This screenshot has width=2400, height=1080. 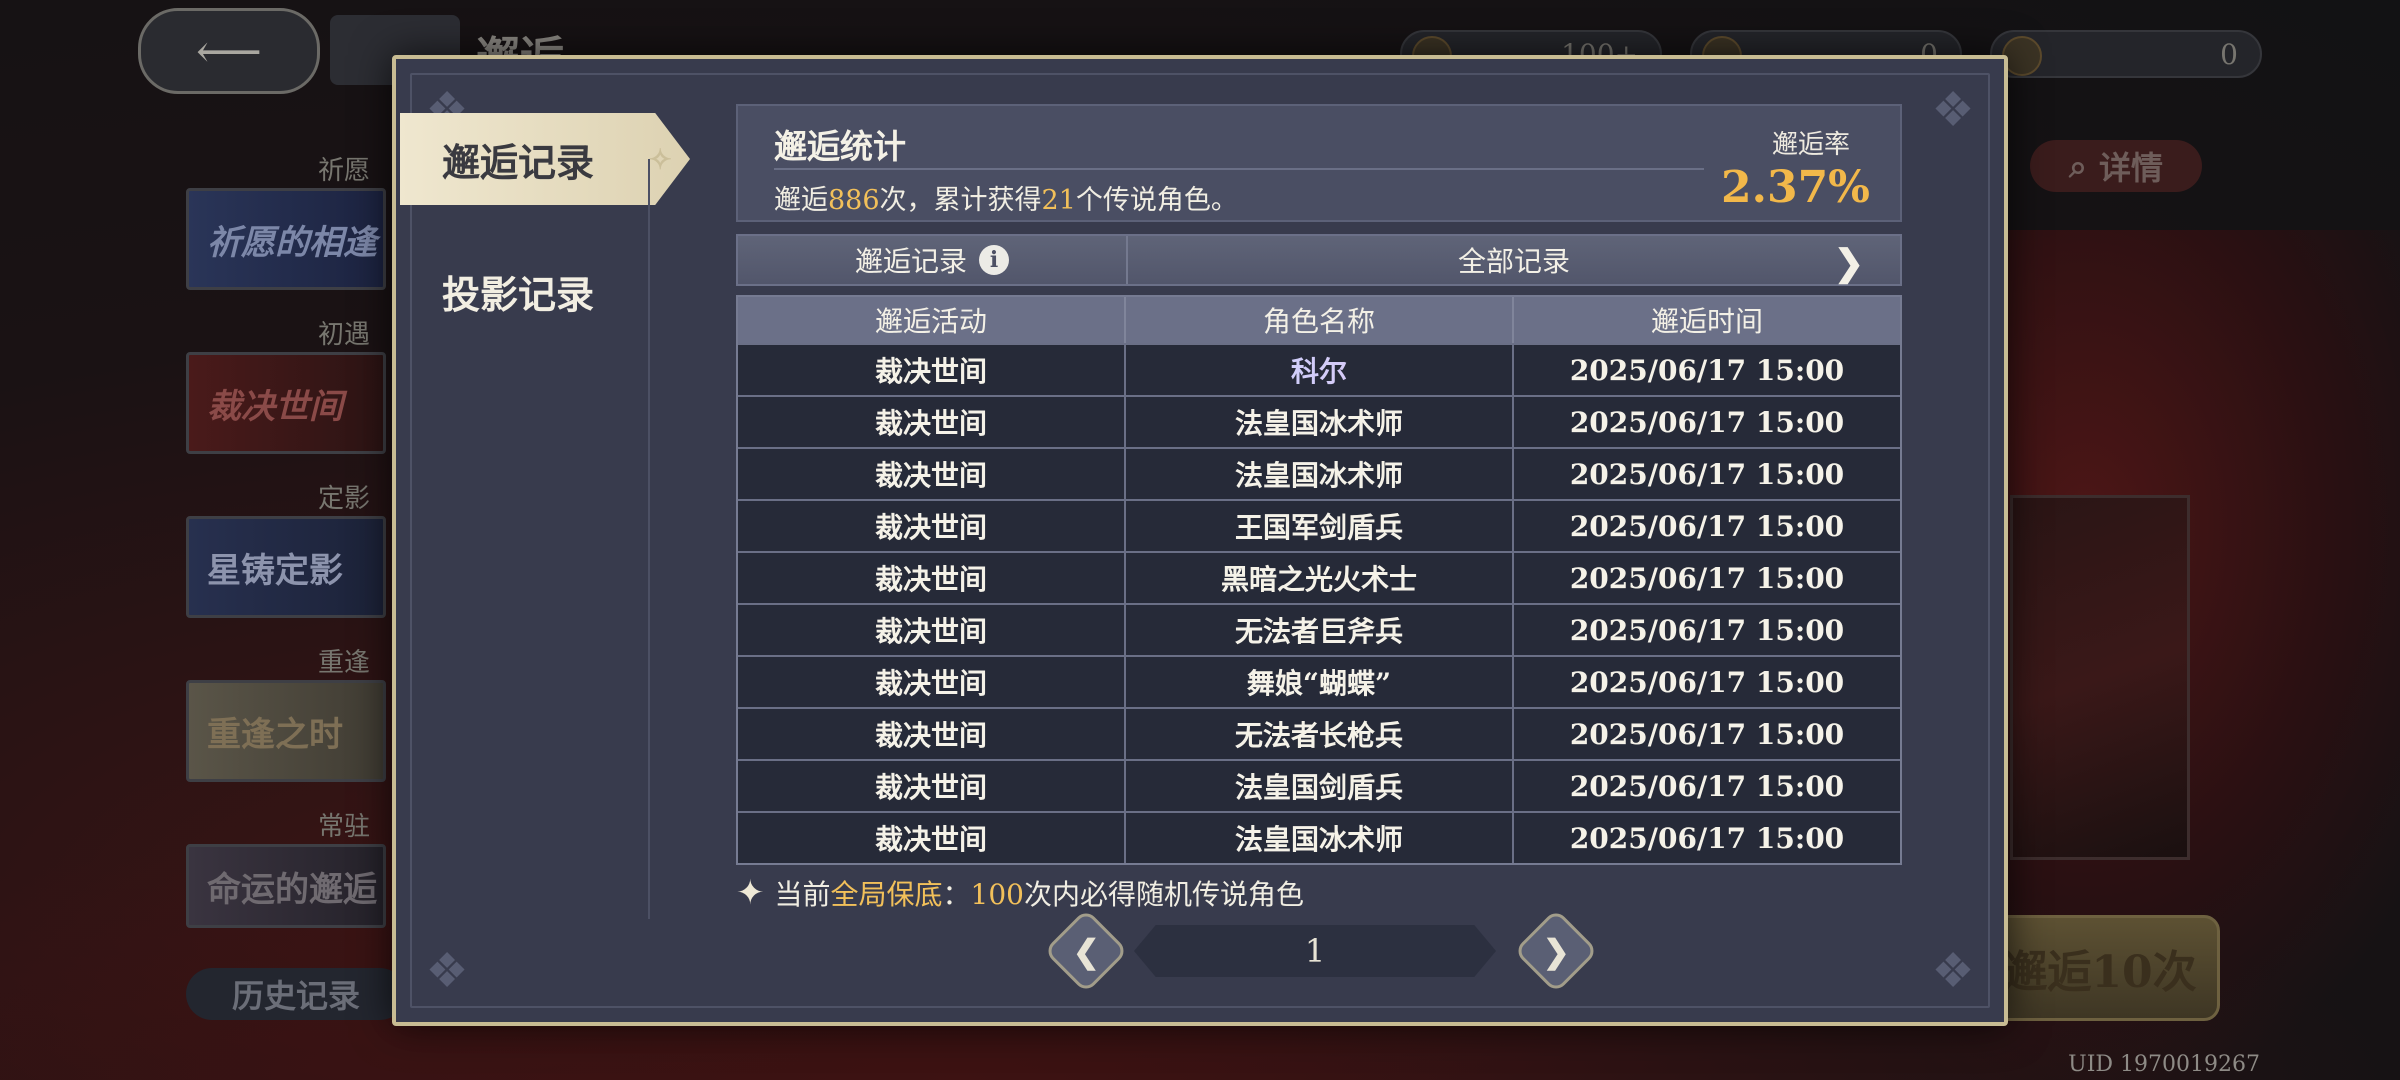 I want to click on banner-card-standard: 命运的邂逅, so click(x=286, y=886).